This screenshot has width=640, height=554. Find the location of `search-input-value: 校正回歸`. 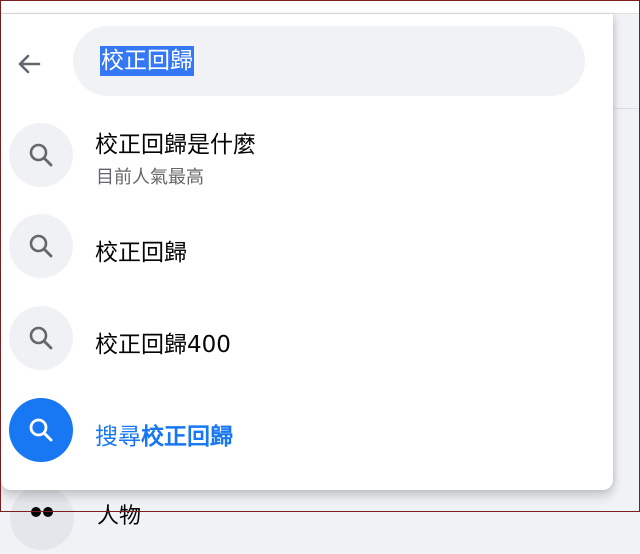

search-input-value: 校正回歸 is located at coordinates (147, 61).